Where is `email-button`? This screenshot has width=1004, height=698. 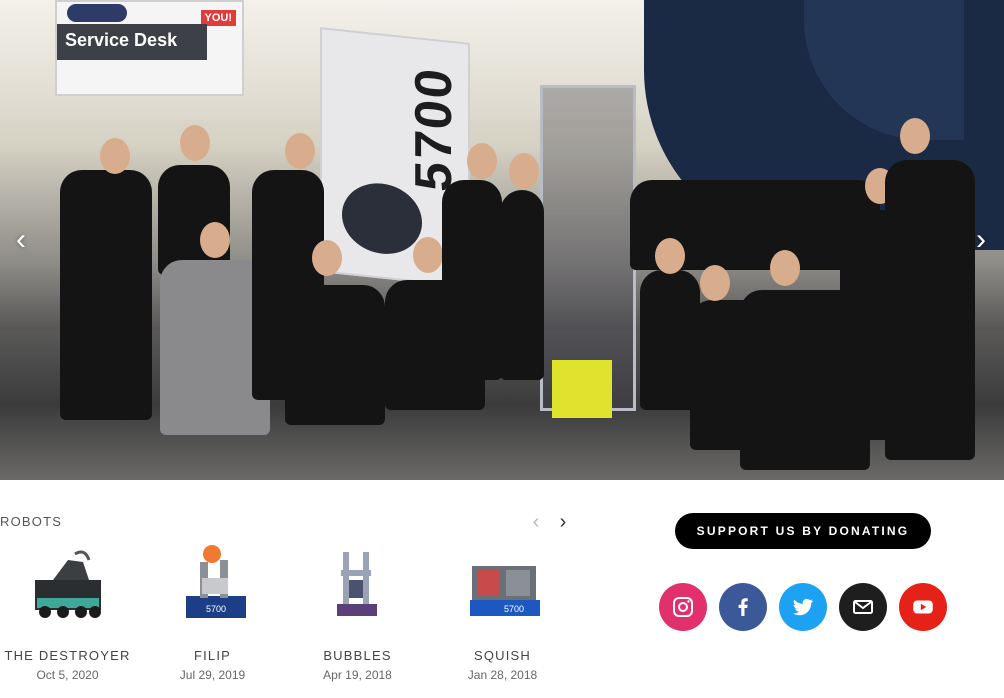 email-button is located at coordinates (863, 607).